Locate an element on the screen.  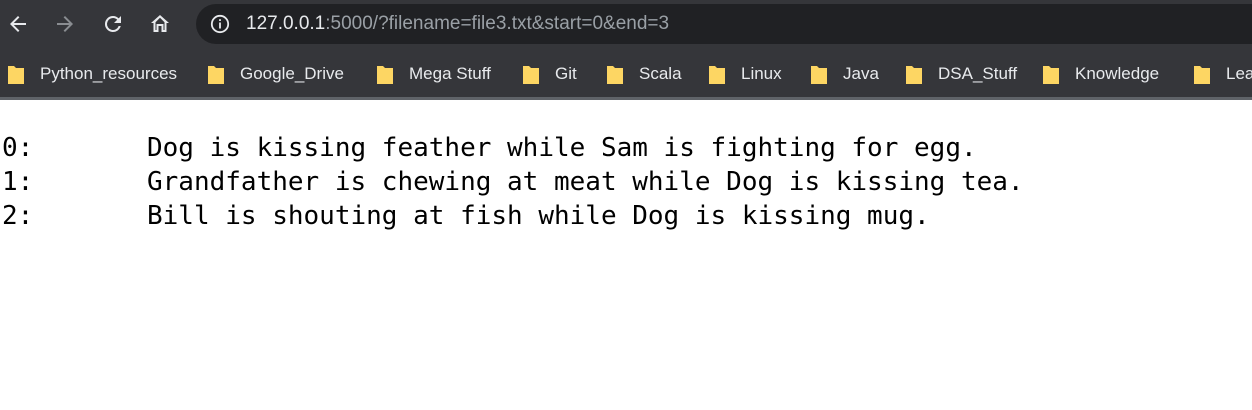
home-icon is located at coordinates (160, 23).